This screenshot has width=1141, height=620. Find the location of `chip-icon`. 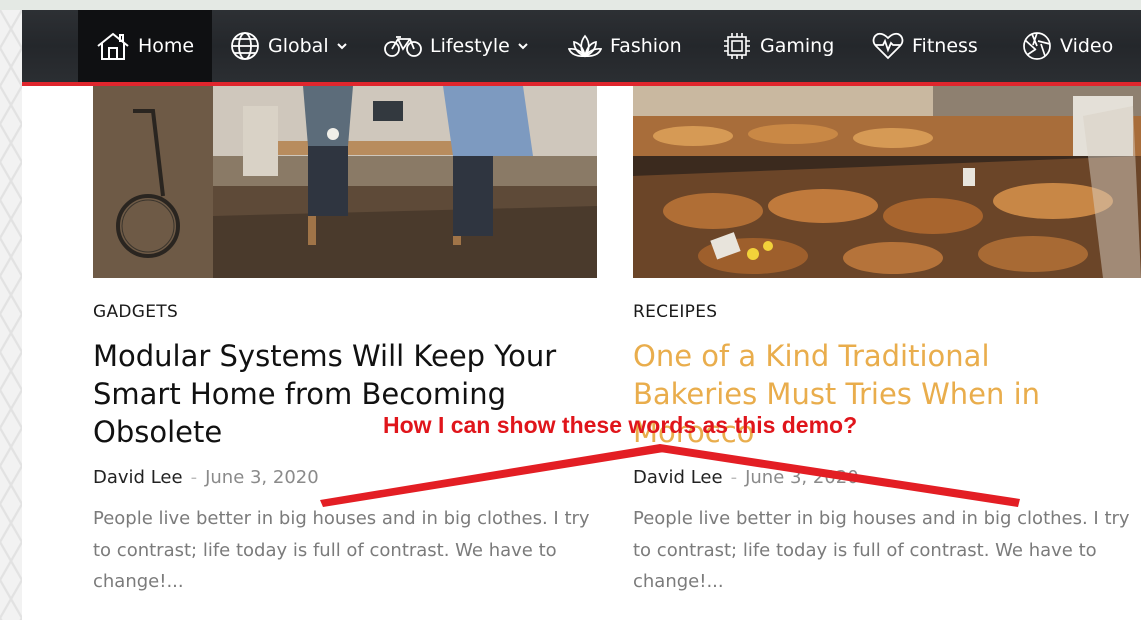

chip-icon is located at coordinates (737, 46).